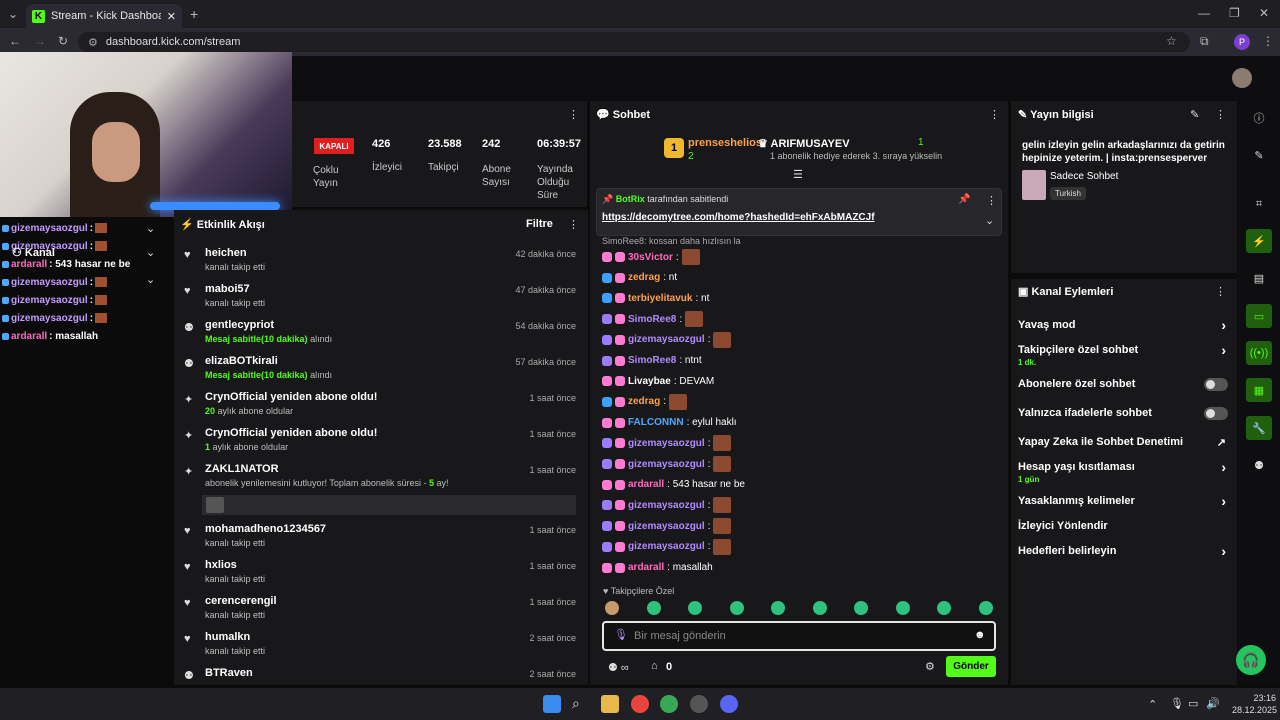 This screenshot has width=1280, height=720. I want to click on tray-chevron-icon: ⌃, so click(1152, 704).